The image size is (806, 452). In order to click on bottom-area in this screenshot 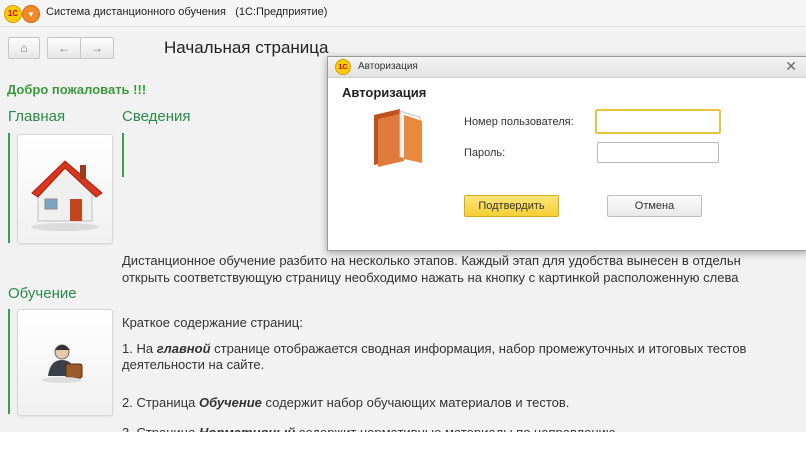, I will do `click(403, 442)`.